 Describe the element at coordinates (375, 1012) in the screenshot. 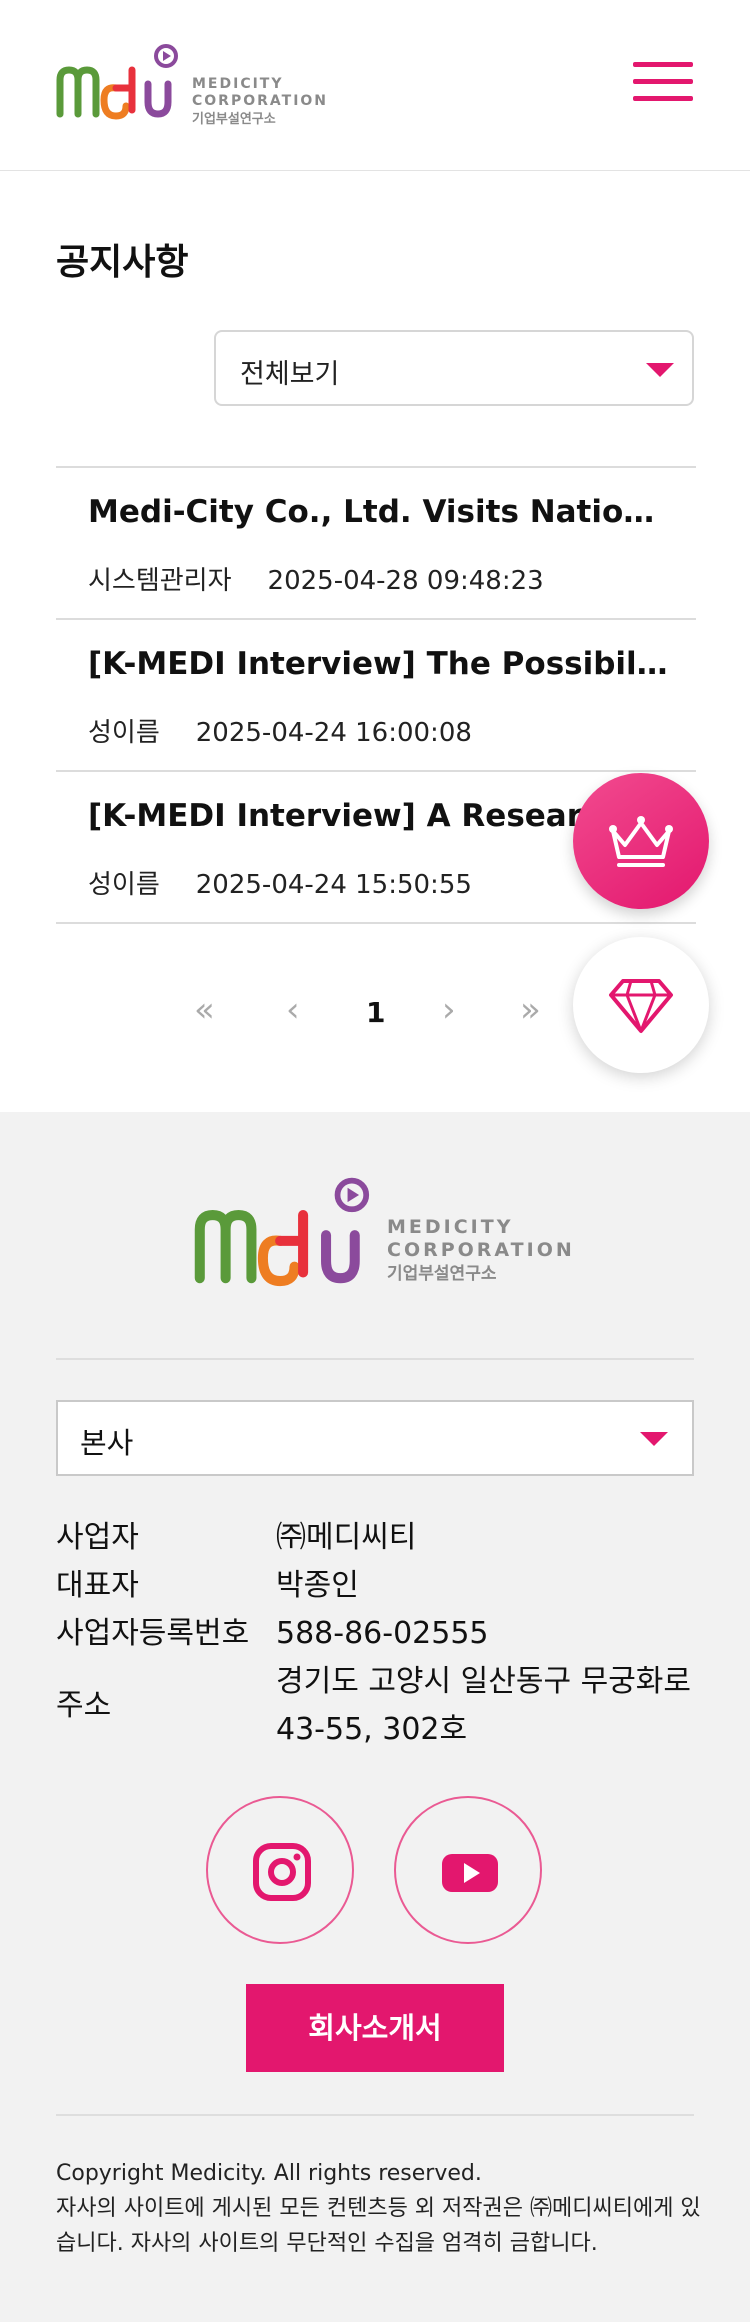

I see `current-page-number: 1` at that location.